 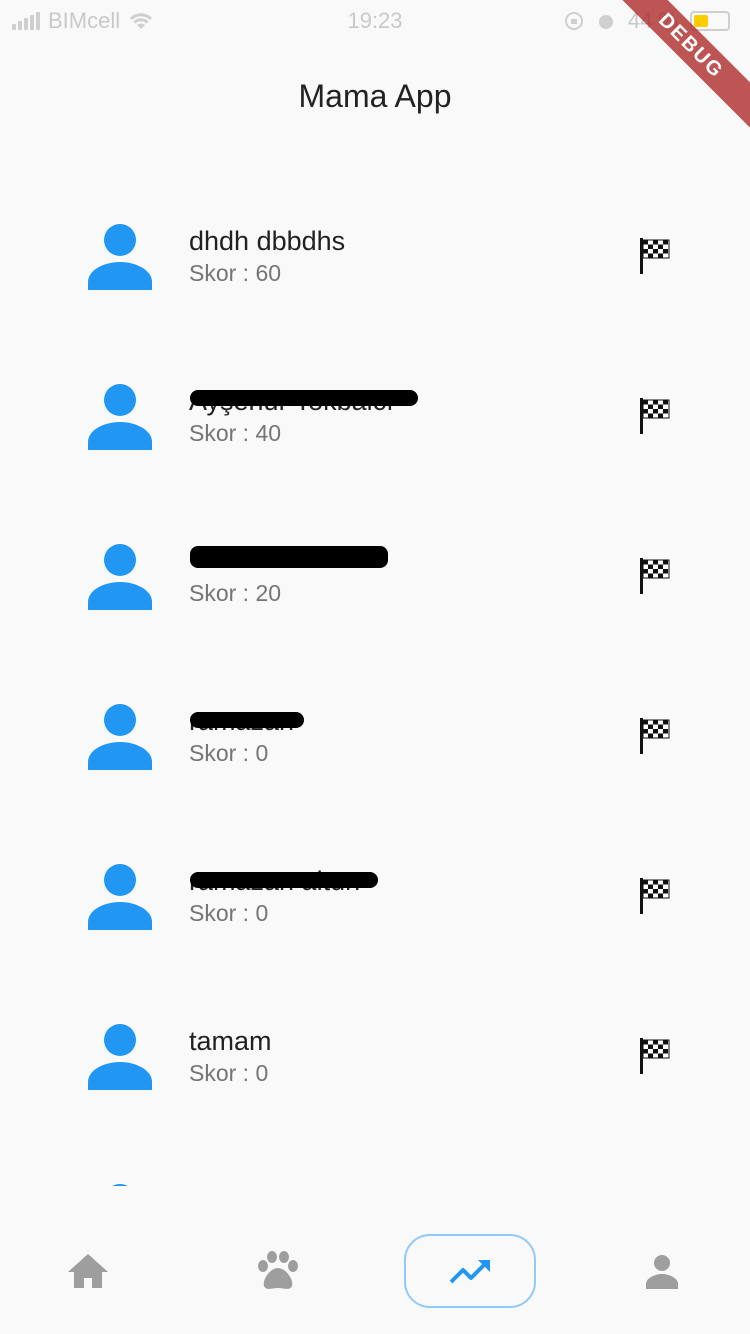 I want to click on user-name: dhdh dbbdhs, so click(x=267, y=241).